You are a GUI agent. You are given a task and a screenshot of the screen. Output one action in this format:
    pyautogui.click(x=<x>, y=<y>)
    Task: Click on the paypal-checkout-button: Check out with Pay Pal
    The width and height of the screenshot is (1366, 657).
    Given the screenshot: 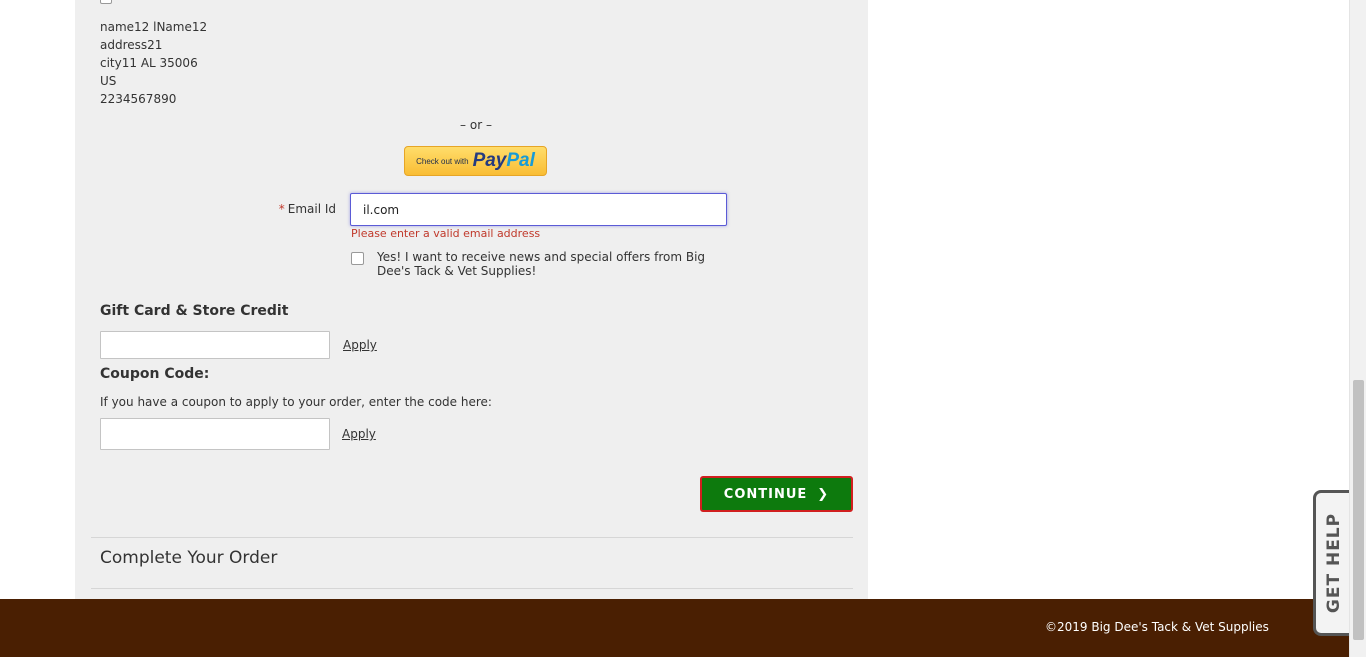 What is the action you would take?
    pyautogui.click(x=475, y=161)
    